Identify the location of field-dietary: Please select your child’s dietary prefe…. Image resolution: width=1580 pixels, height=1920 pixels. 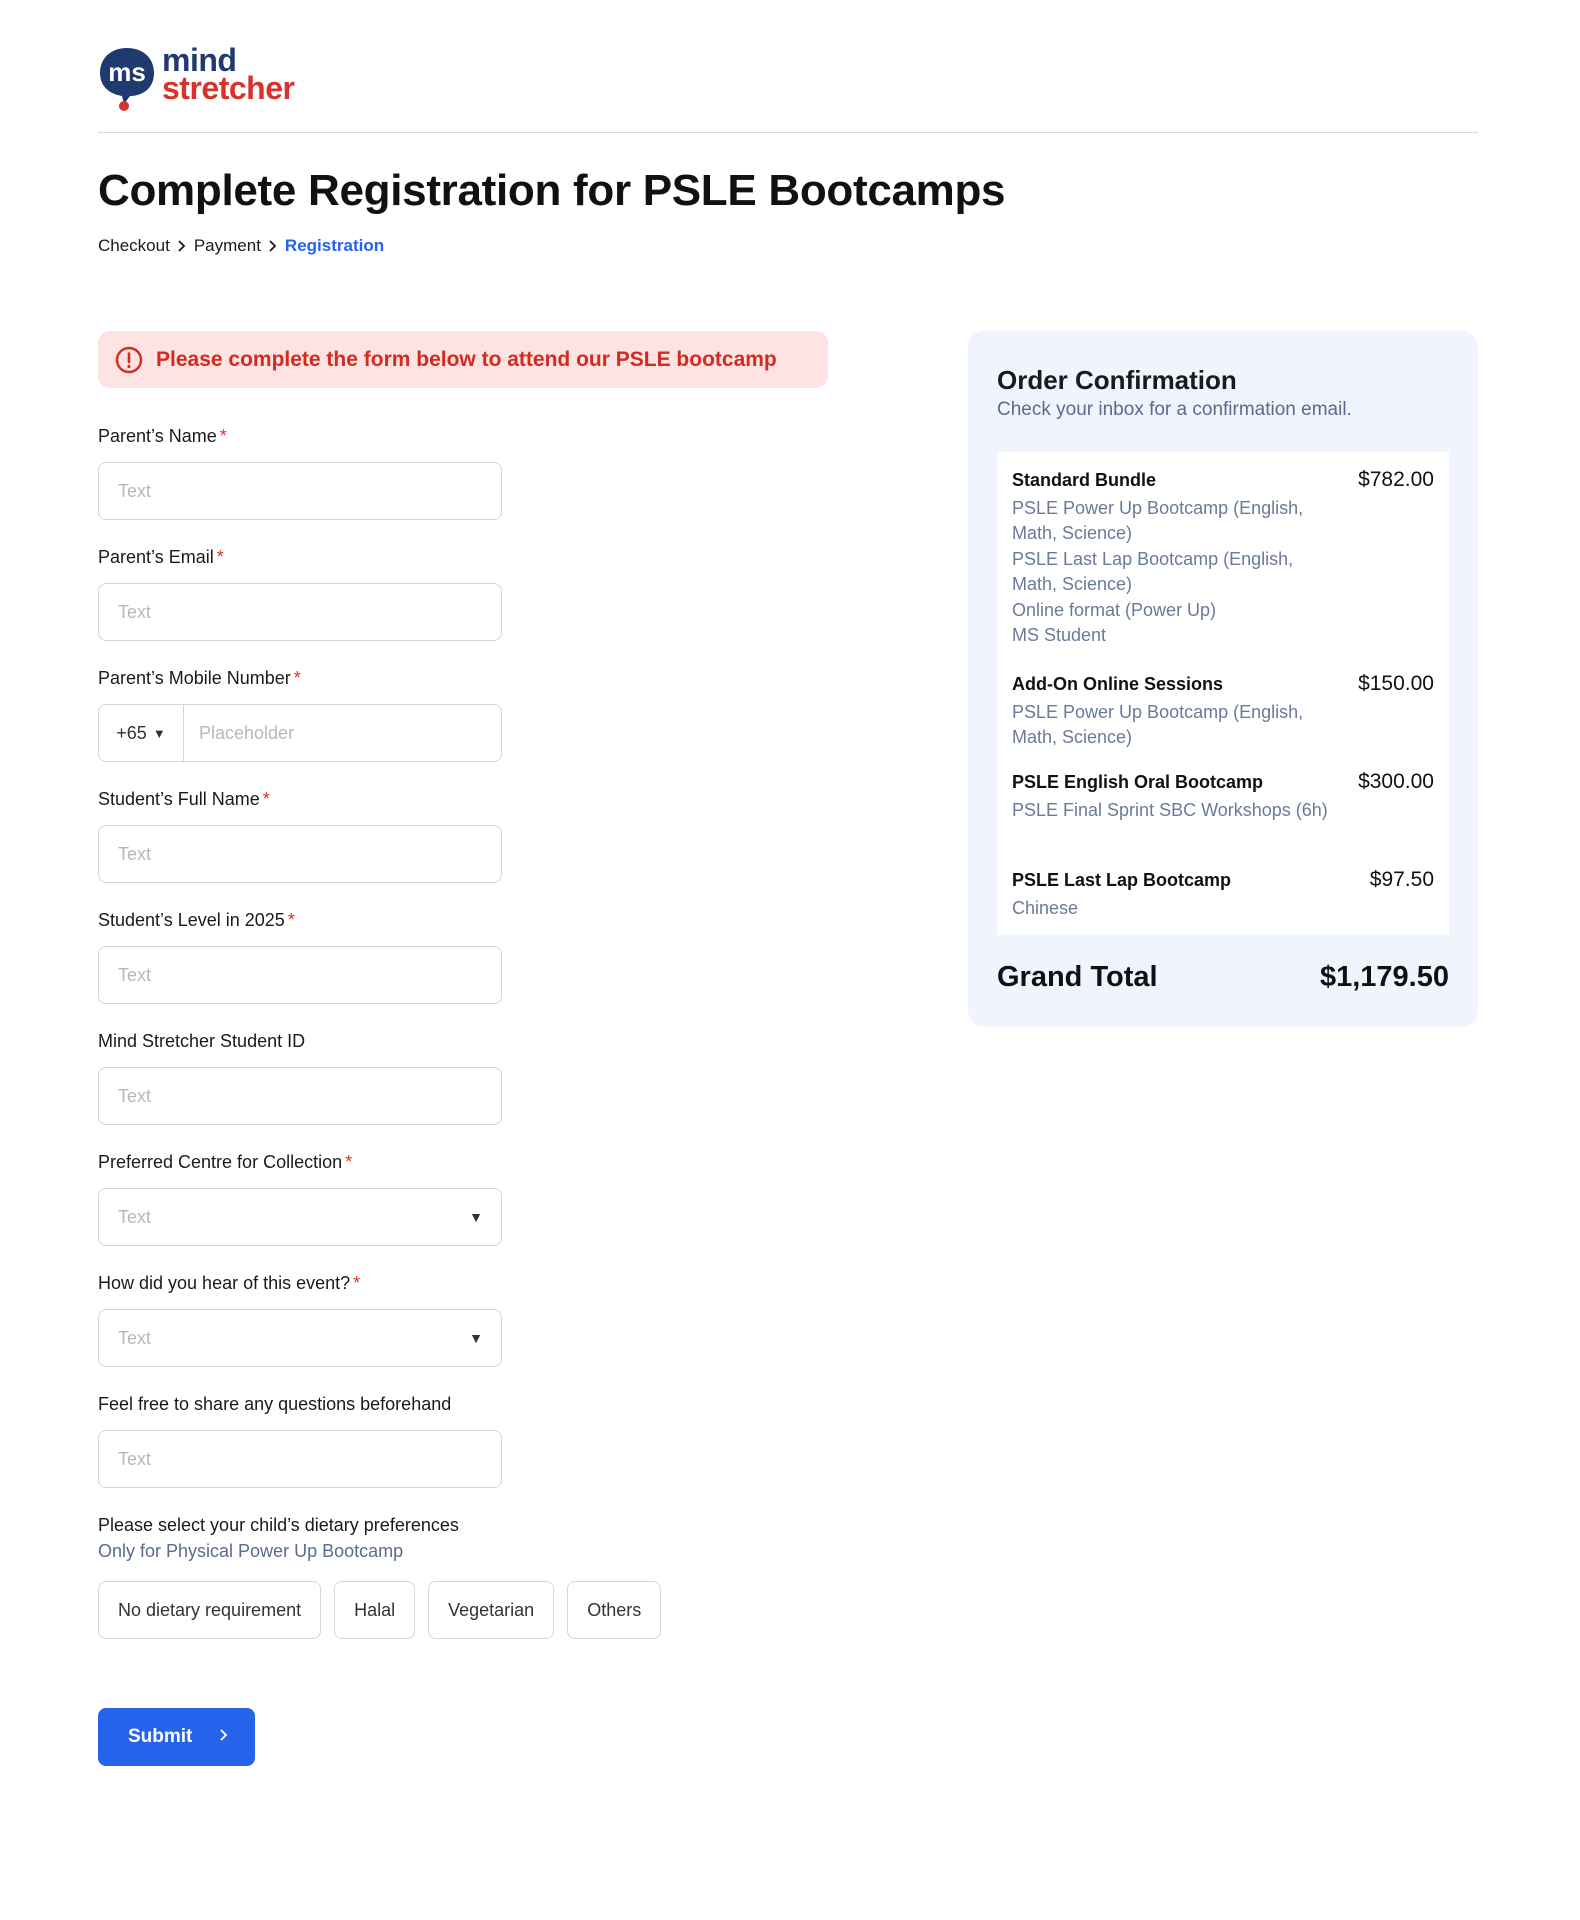
(448, 1576).